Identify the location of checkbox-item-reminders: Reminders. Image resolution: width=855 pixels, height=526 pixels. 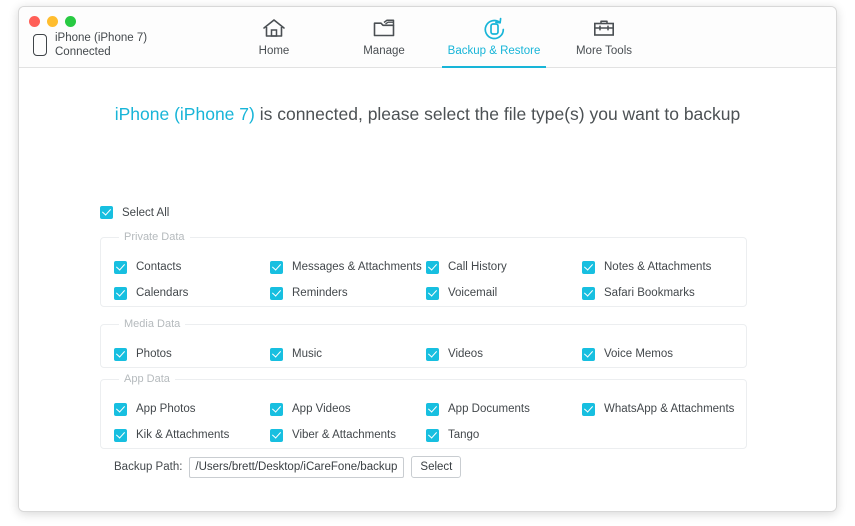
(335, 293).